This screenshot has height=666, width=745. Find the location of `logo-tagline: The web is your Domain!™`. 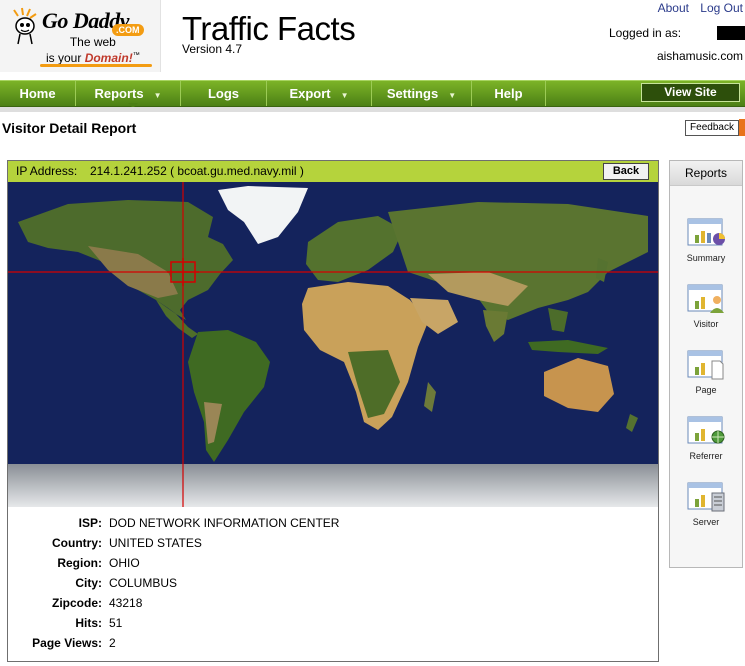

logo-tagline: The web is your Domain!™ is located at coordinates (93, 50).